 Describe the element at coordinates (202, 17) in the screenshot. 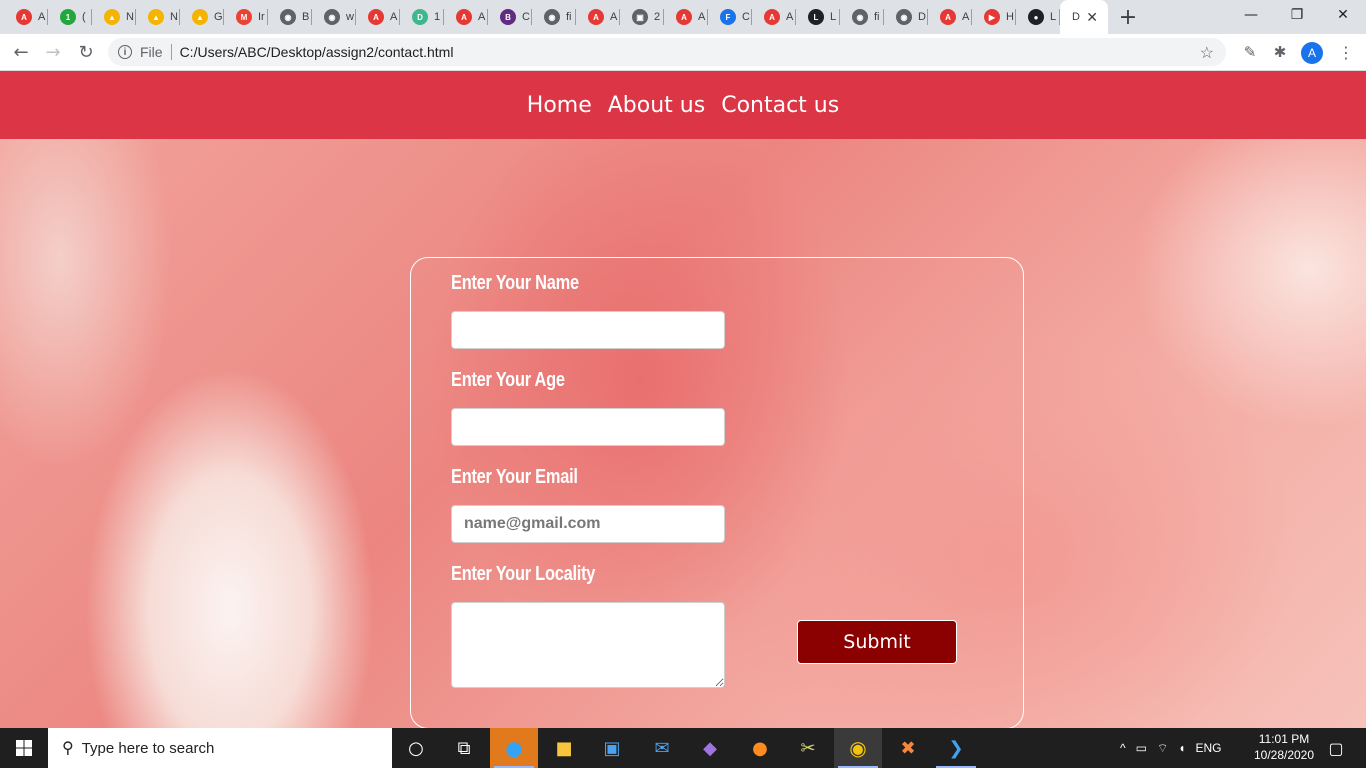

I see `tab-4: ▲ G` at that location.